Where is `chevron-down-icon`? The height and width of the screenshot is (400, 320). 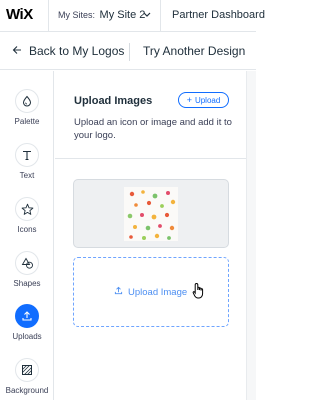
chevron-down-icon is located at coordinates (147, 15).